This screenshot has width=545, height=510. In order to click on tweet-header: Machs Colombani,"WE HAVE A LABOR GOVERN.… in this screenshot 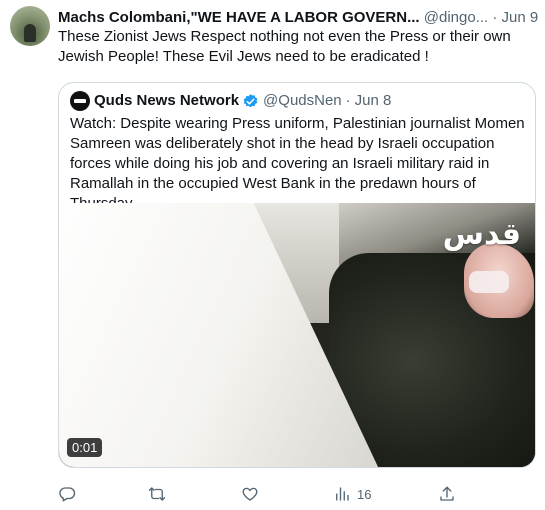, I will do `click(298, 18)`.